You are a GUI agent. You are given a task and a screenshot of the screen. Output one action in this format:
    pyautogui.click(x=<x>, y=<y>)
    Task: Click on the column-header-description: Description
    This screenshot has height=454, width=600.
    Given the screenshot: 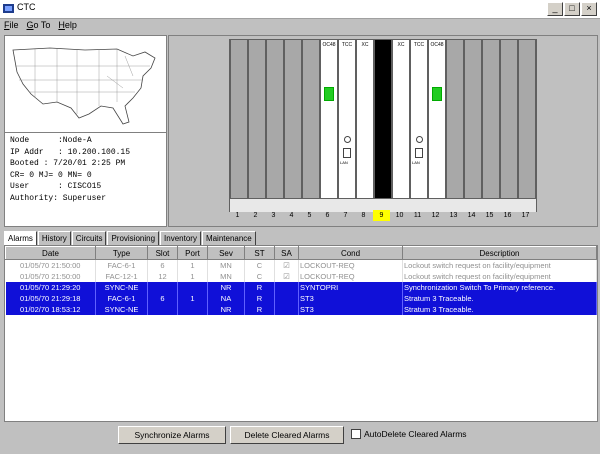 What is the action you would take?
    pyautogui.click(x=499, y=253)
    